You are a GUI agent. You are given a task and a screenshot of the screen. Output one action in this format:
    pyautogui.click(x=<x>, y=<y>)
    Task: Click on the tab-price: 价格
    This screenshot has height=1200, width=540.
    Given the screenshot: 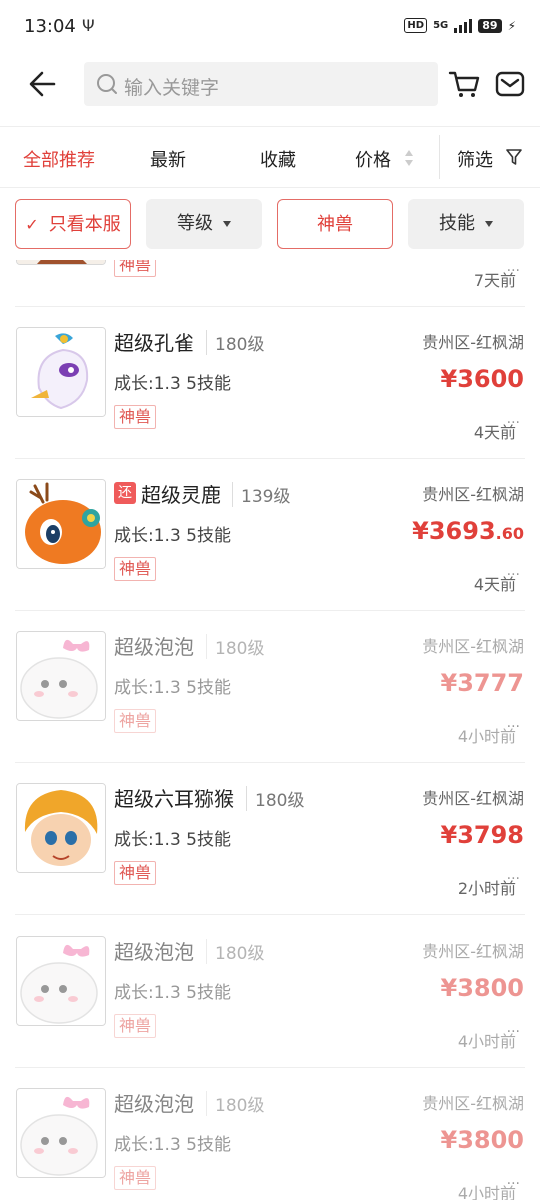 What is the action you would take?
    pyautogui.click(x=373, y=159)
    